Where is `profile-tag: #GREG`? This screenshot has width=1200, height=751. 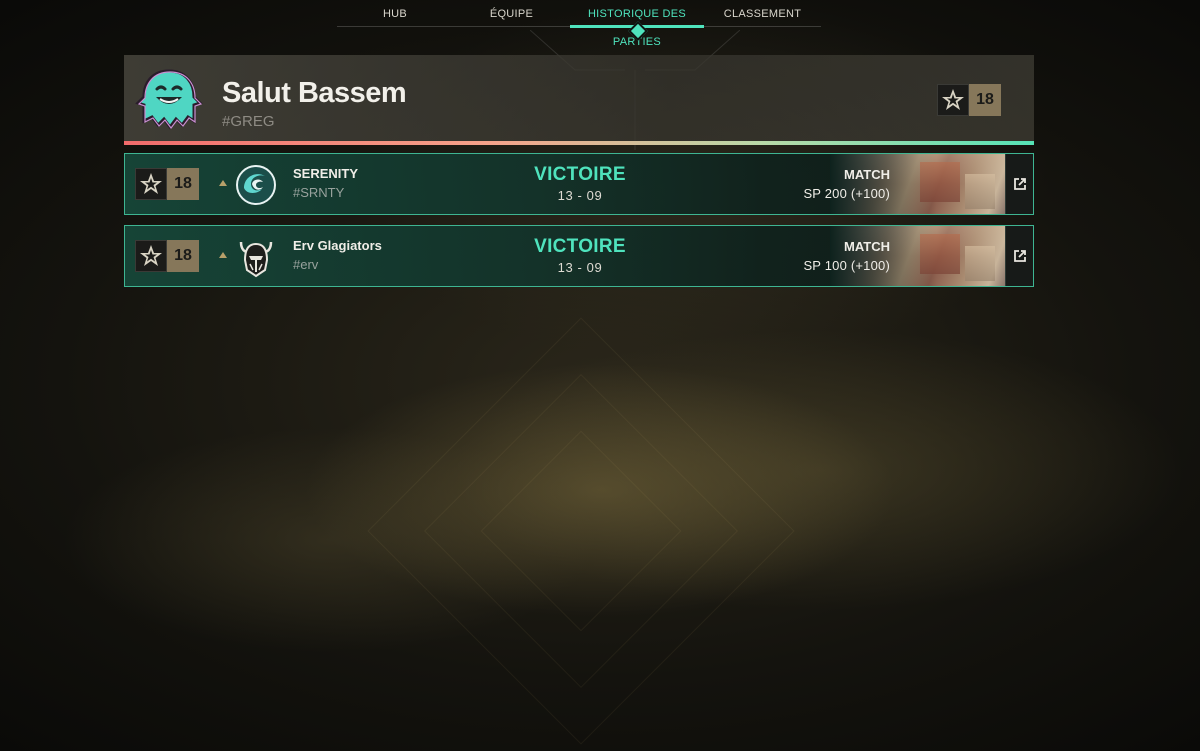 profile-tag: #GREG is located at coordinates (248, 121).